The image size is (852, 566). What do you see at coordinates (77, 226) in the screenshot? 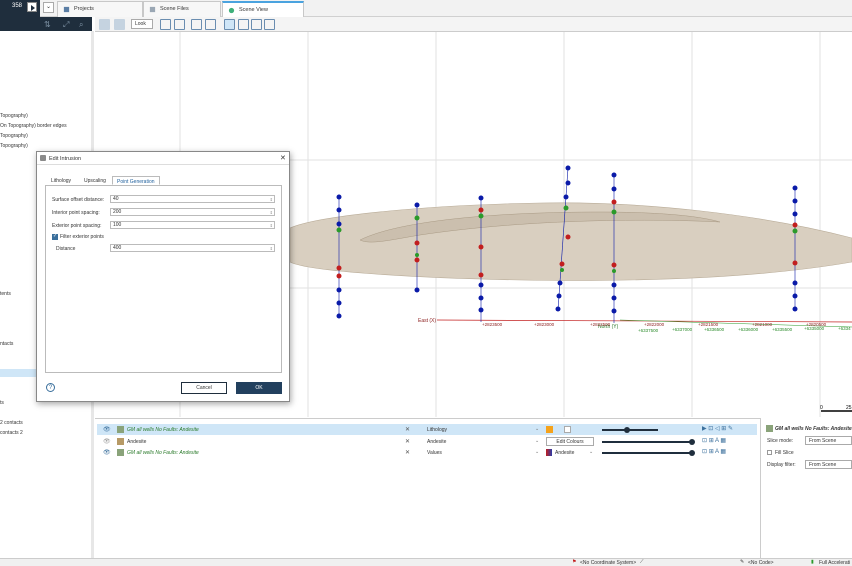
I see `exterior-spacing-label: Exterior point spacing:` at bounding box center [77, 226].